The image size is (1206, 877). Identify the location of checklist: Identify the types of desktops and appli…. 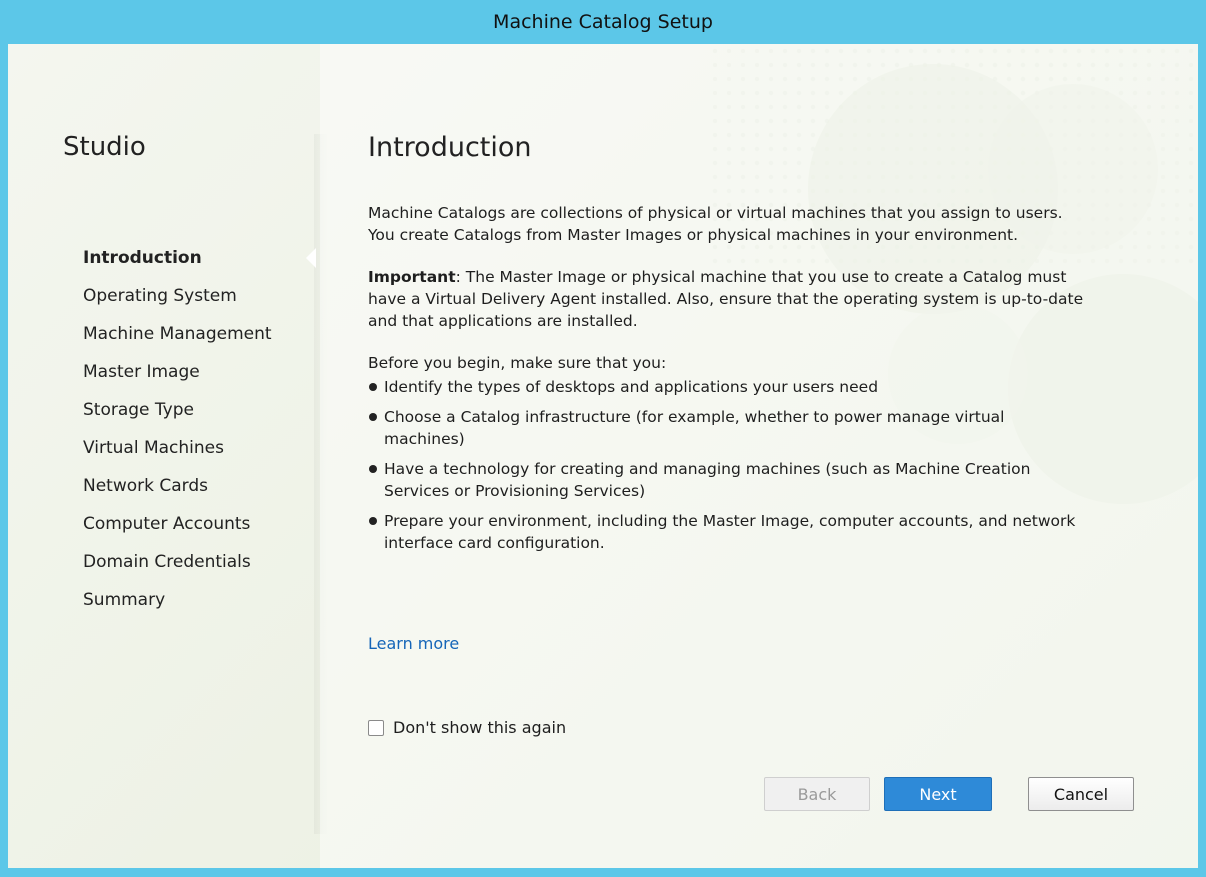
(728, 465).